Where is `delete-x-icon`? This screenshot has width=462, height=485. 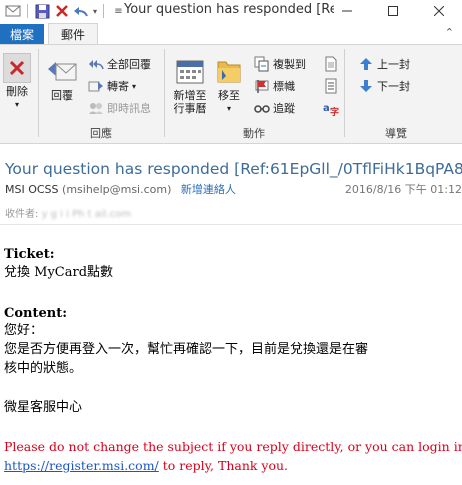 delete-x-icon is located at coordinates (17, 68).